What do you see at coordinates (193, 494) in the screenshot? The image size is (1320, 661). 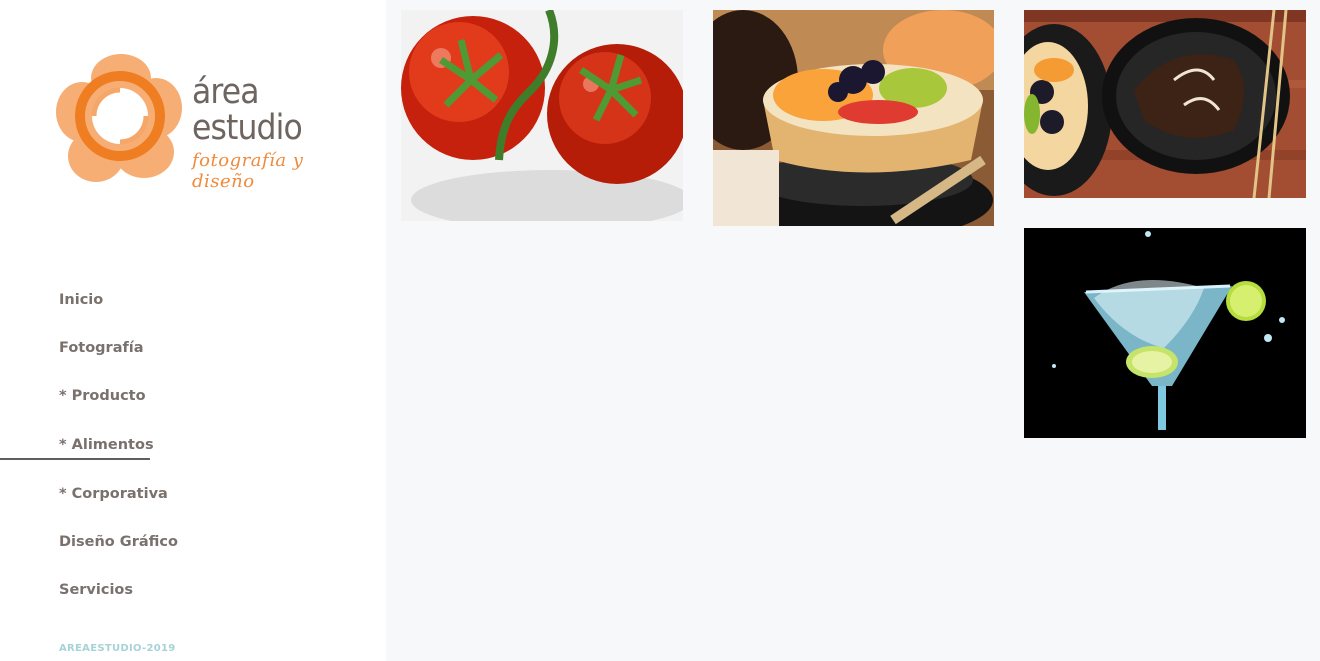 I see `nav-item-corporativa: * Corporativa` at bounding box center [193, 494].